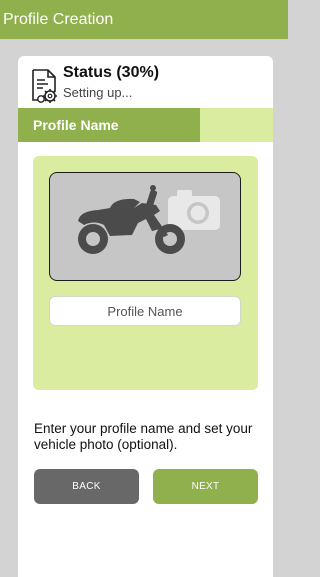 This screenshot has width=320, height=577. Describe the element at coordinates (44, 86) in the screenshot. I see `document-gear-icon` at that location.